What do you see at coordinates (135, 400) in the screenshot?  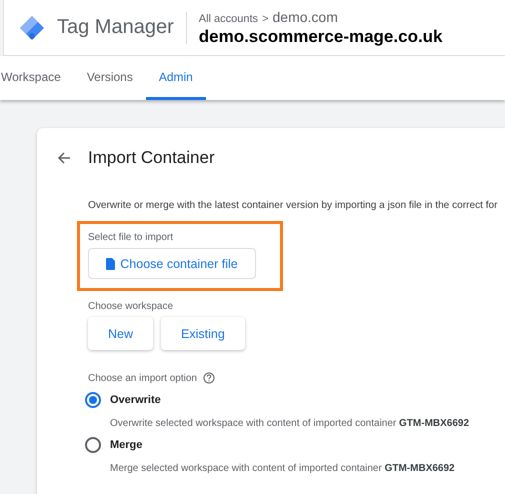 I see `option-label: Overwrite` at bounding box center [135, 400].